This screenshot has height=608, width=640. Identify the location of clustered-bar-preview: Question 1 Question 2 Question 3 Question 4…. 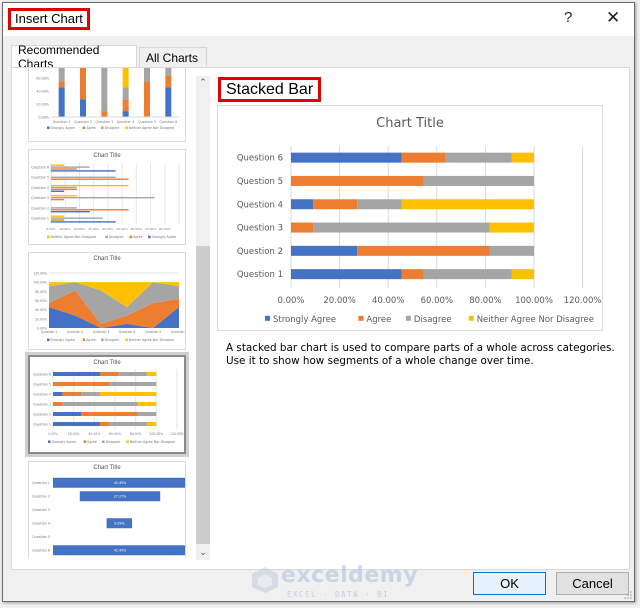
(105, 201).